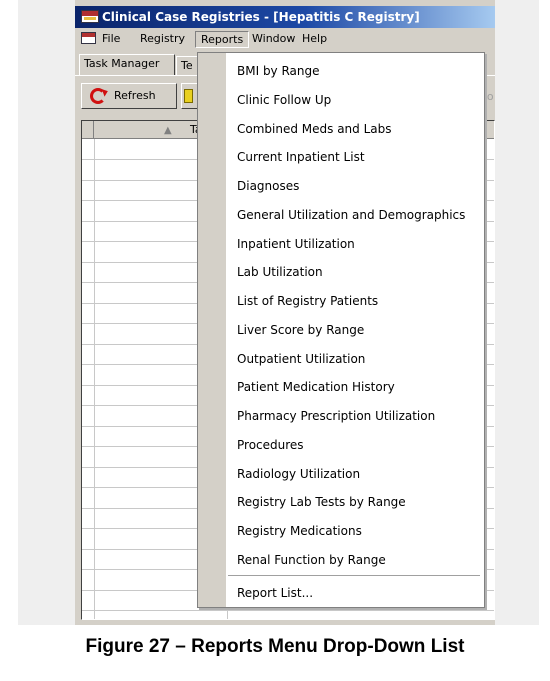 The image size is (550, 681). Describe the element at coordinates (111, 39) in the screenshot. I see `menu-file: File` at that location.